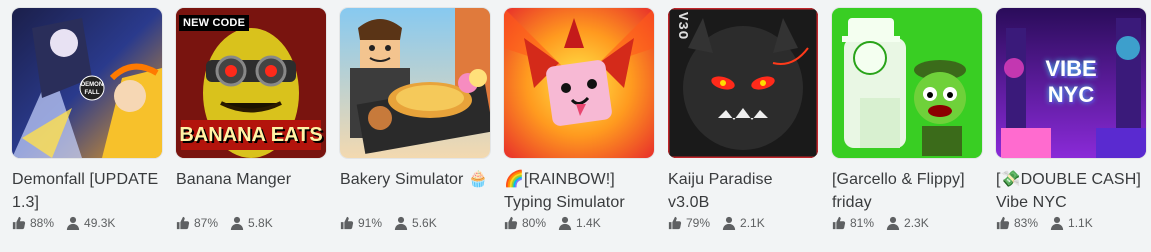  What do you see at coordinates (260, 223) in the screenshot?
I see `player-count: 5.8K` at bounding box center [260, 223].